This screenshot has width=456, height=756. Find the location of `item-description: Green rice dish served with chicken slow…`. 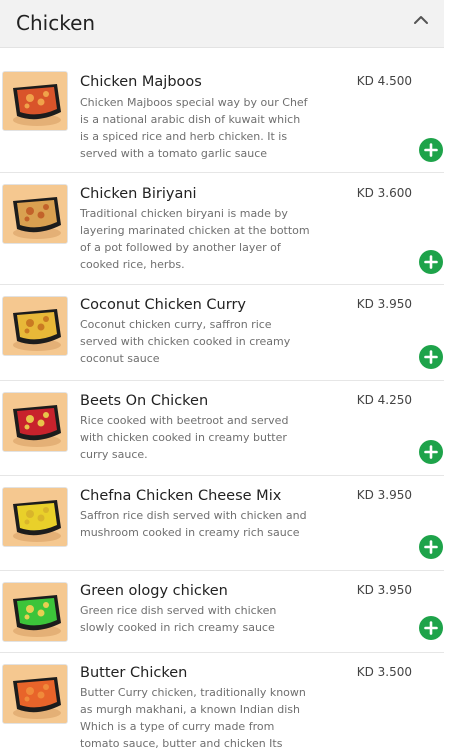

item-description: Green rice dish served with chicken slow… is located at coordinates (178, 619).